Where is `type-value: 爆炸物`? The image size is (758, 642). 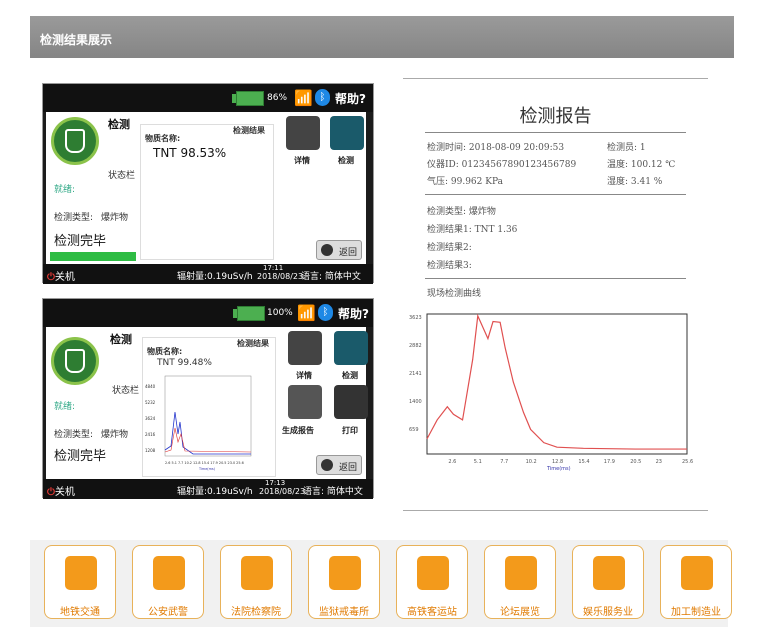 type-value: 爆炸物 is located at coordinates (115, 435).